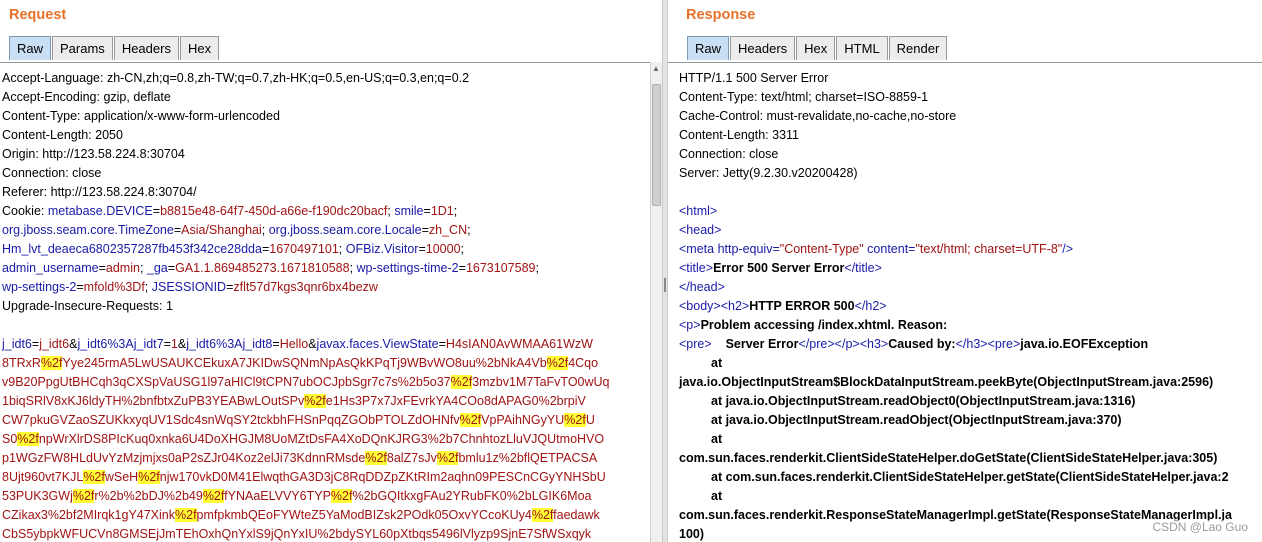  What do you see at coordinates (86, 97) in the screenshot?
I see `header-accept-encoding: Accept-Encoding: gzip, deflate` at bounding box center [86, 97].